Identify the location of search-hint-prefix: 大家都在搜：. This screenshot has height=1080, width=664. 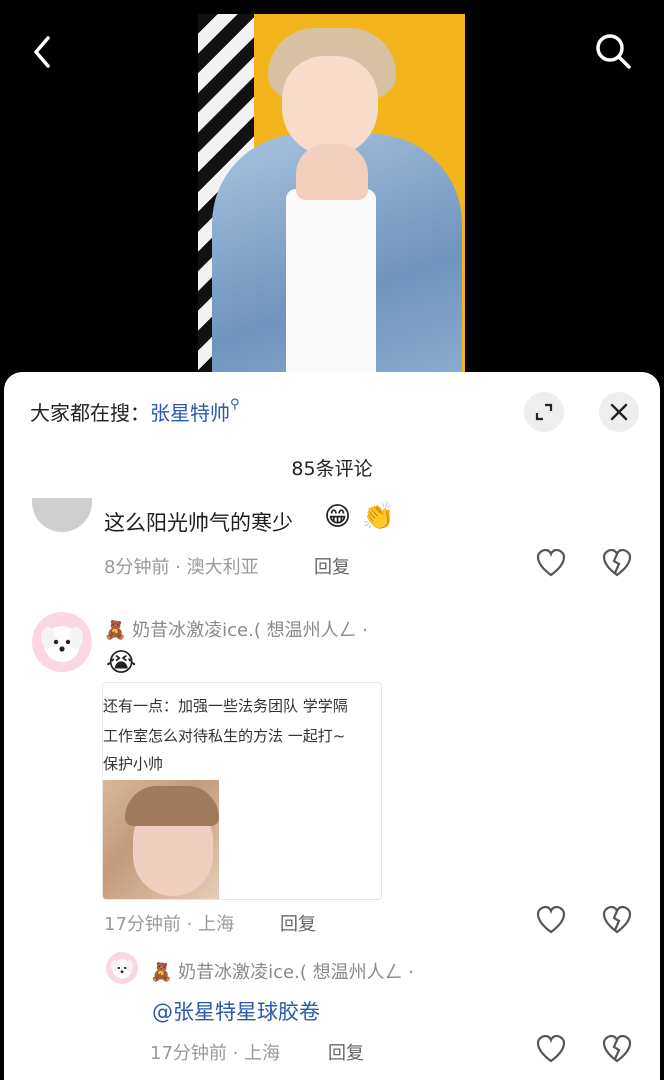
(90, 413).